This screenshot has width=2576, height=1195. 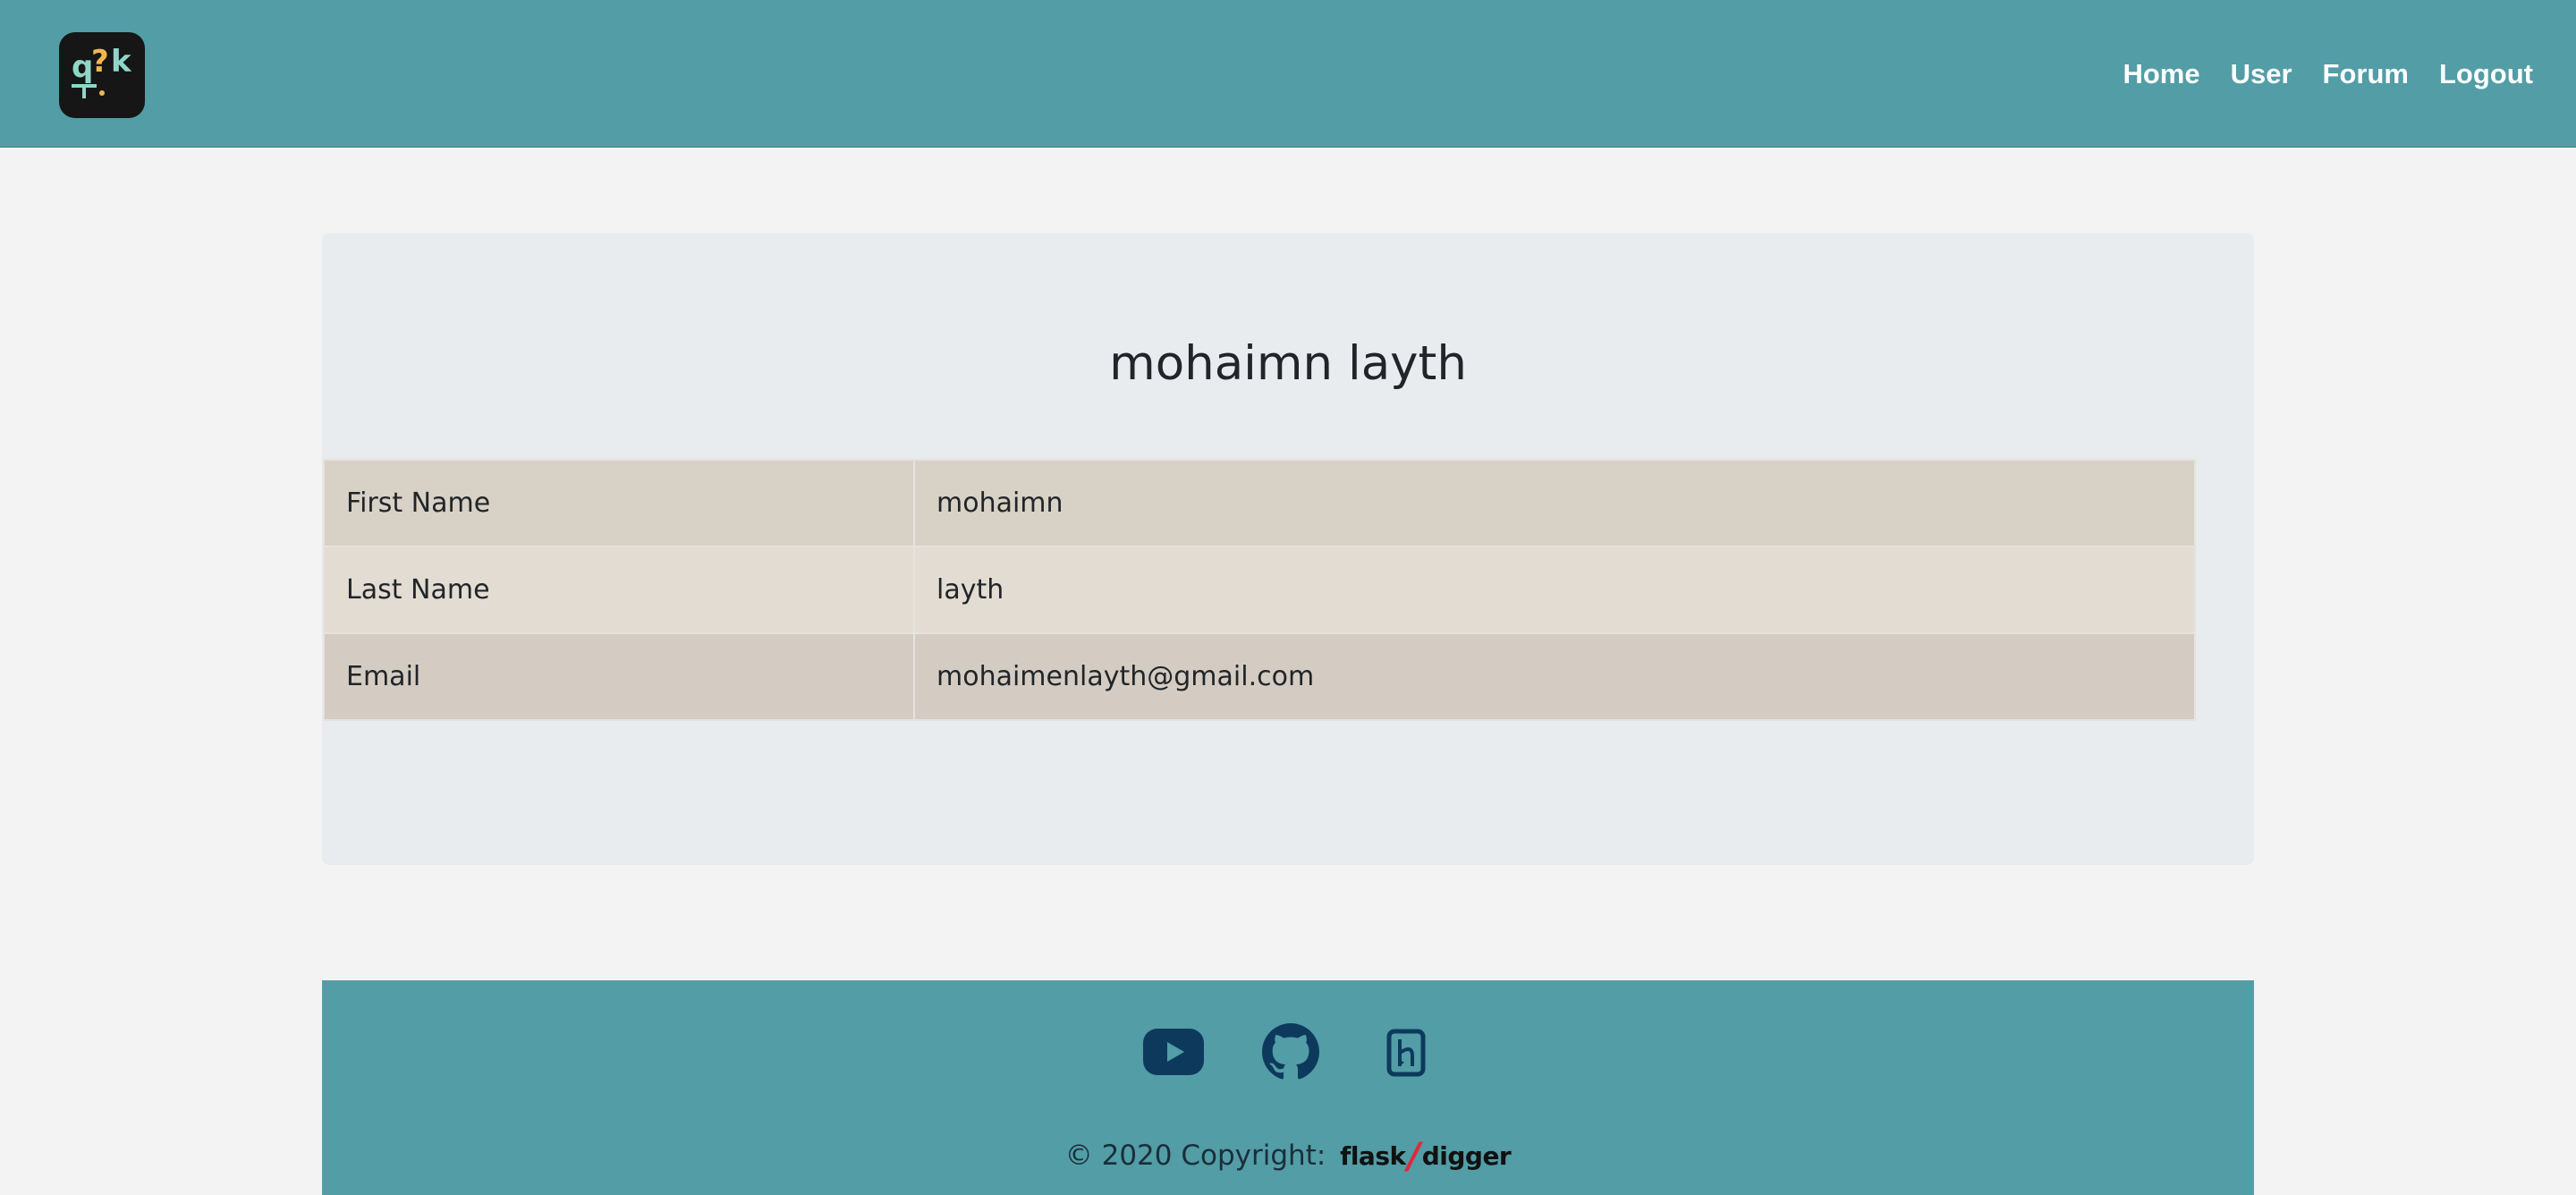 I want to click on svg-text: k, so click(x=121, y=62).